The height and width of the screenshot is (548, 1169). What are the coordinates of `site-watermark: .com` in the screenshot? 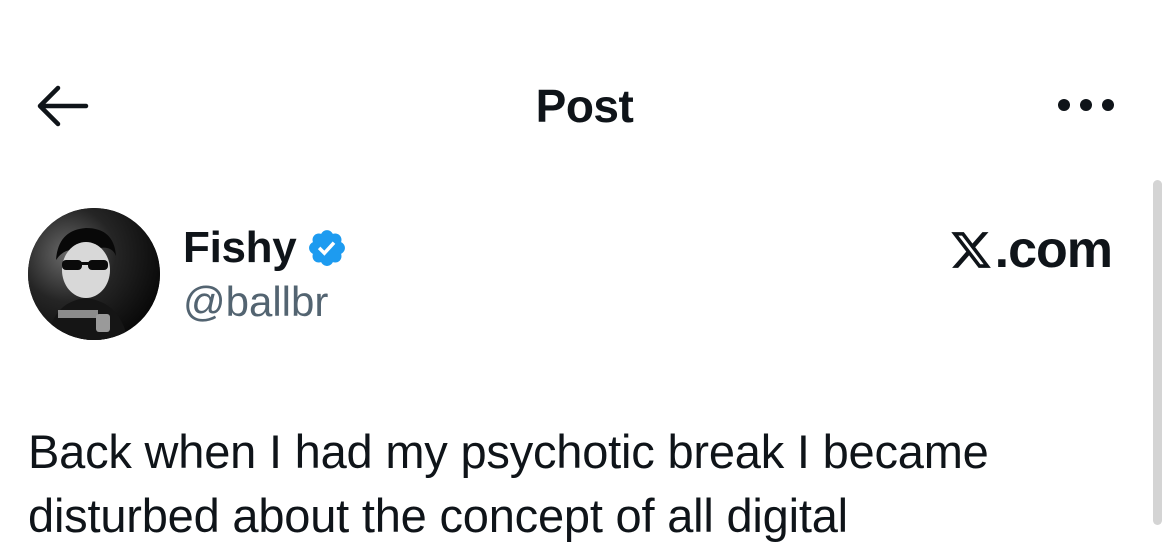 It's located at (1031, 250).